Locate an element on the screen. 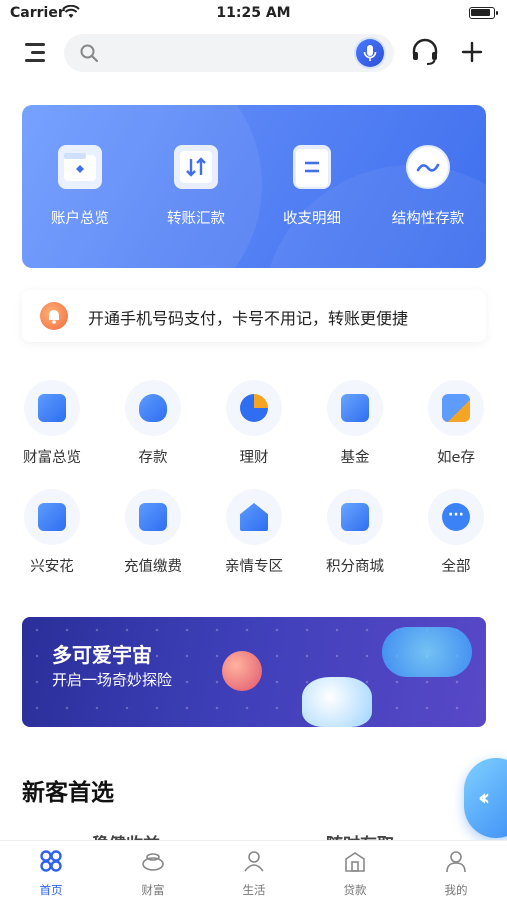 This screenshot has width=507, height=900. tab-label: 我的 is located at coordinates (456, 890).